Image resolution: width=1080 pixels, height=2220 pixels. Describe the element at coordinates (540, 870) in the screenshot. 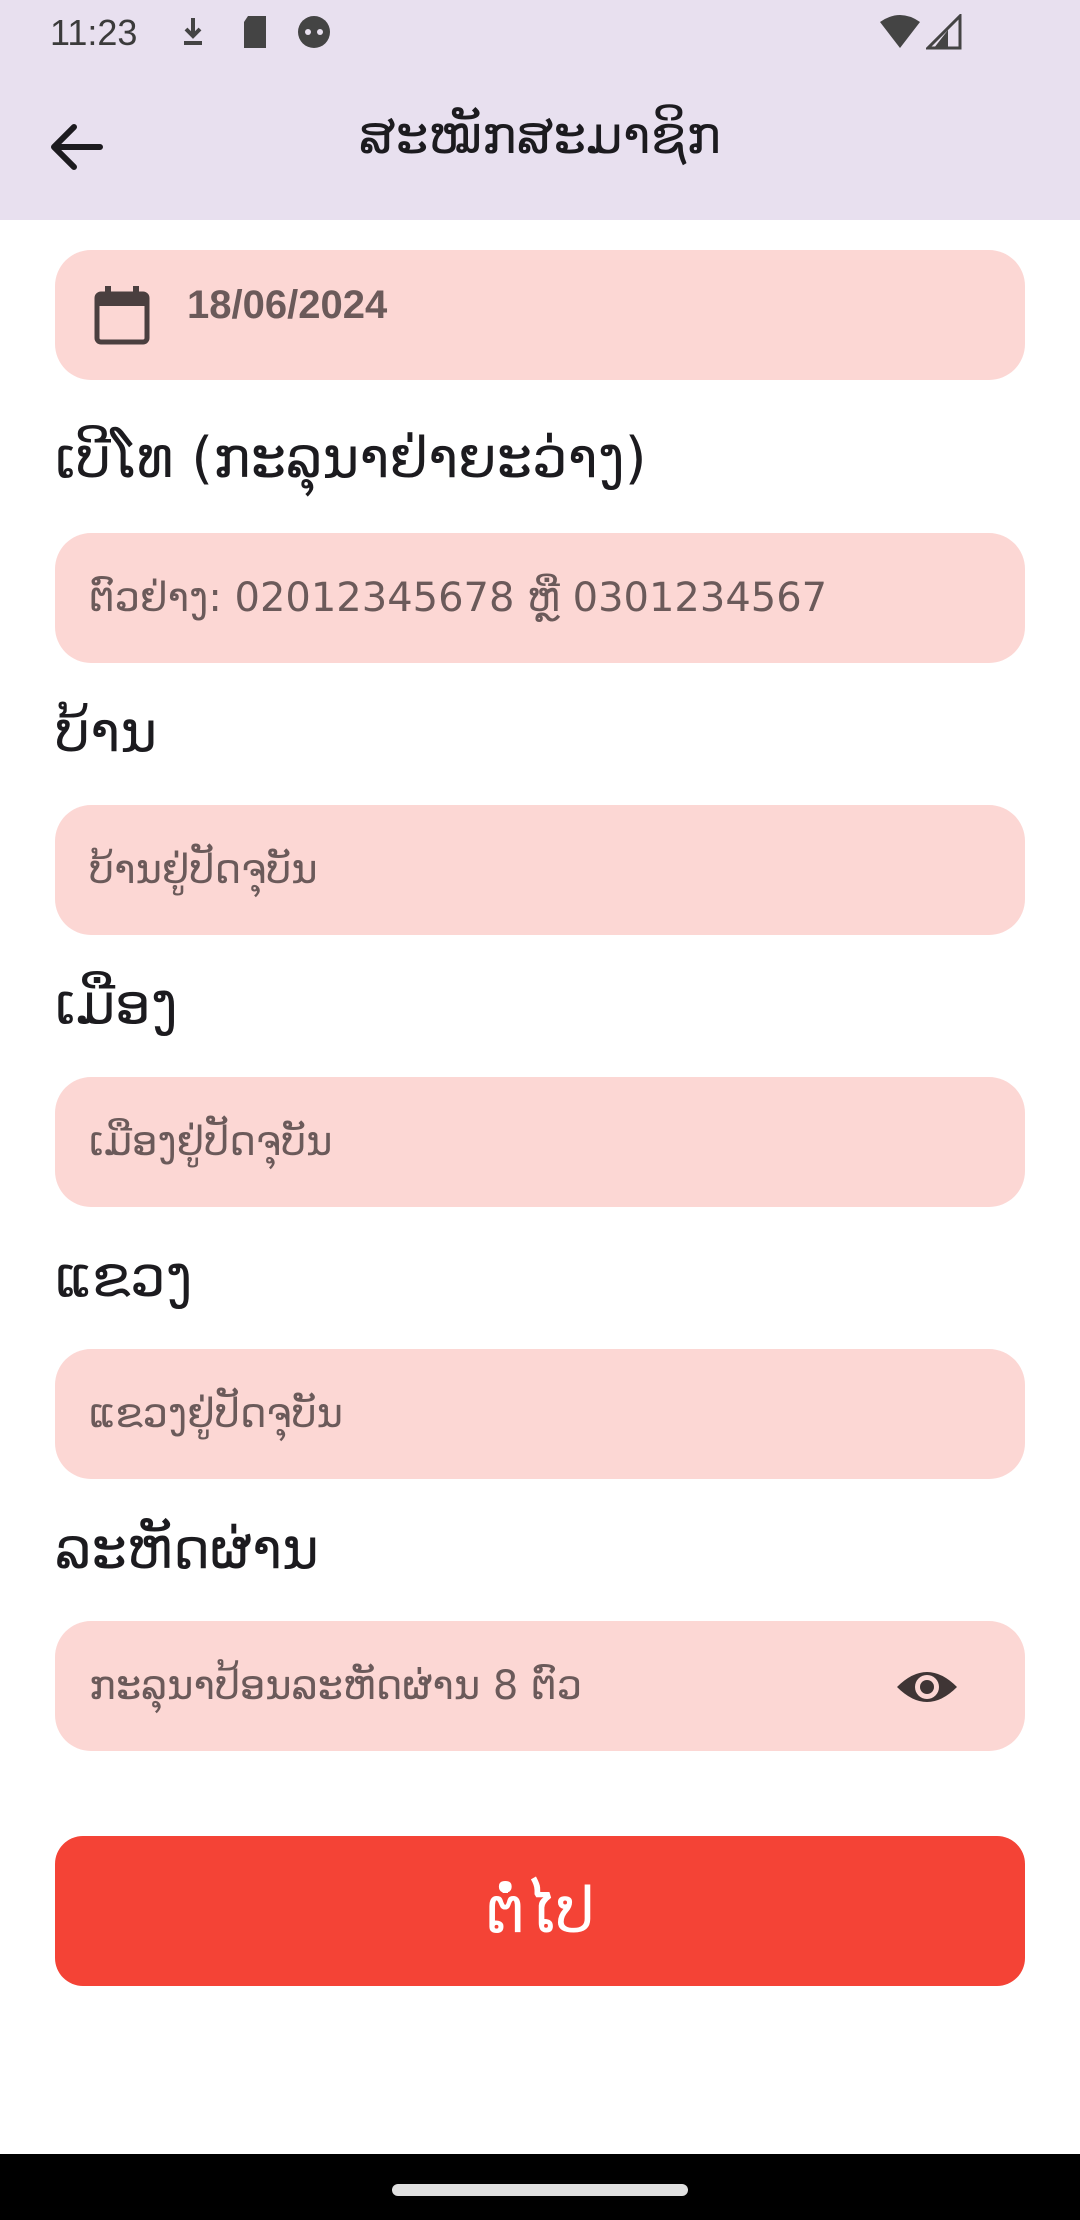

I see `village-field: ບ້ານຢູ່ປັດຈຸບັນ` at that location.